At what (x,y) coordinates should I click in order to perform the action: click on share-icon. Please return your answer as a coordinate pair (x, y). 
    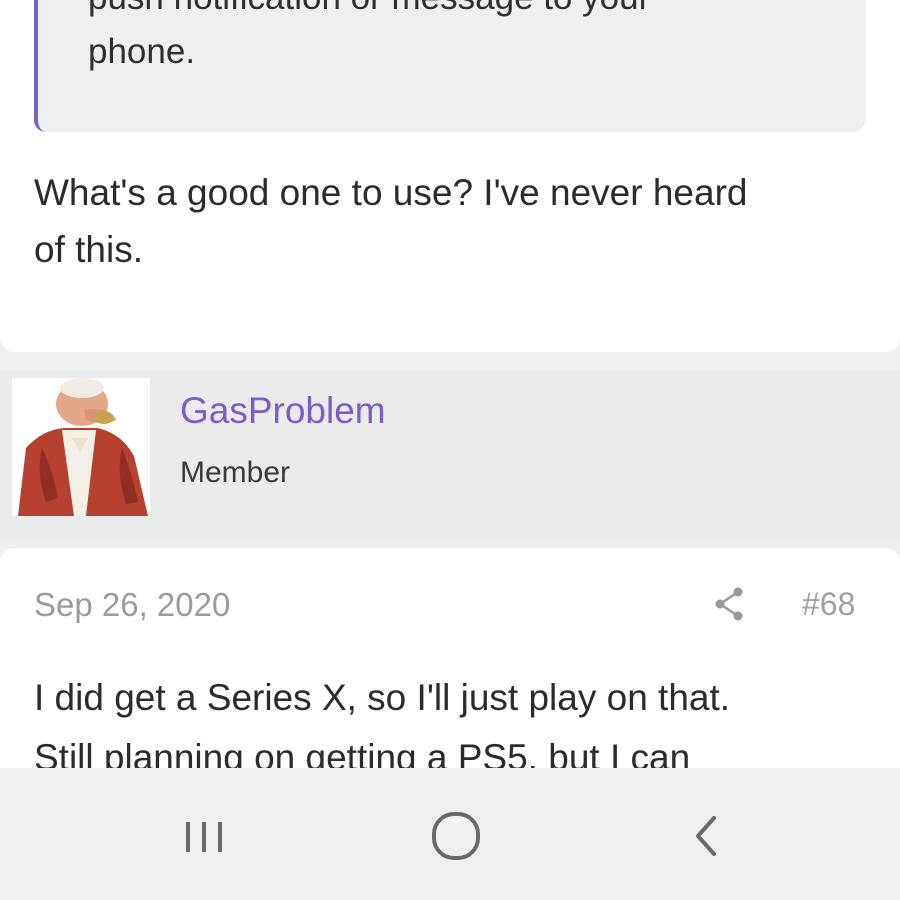
    Looking at the image, I should click on (730, 604).